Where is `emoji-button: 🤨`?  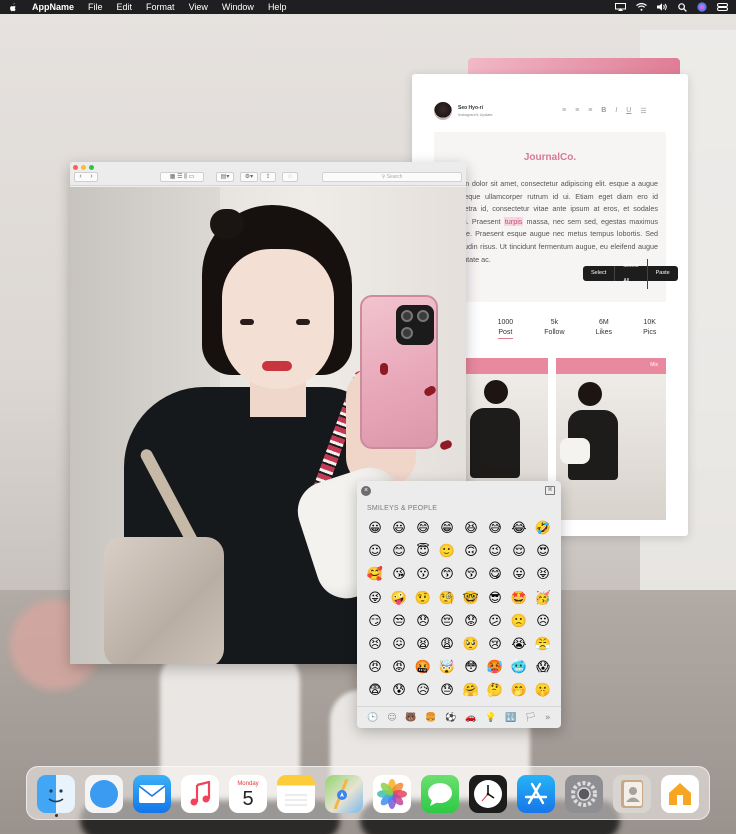
emoji-button: 🤨 is located at coordinates (423, 598).